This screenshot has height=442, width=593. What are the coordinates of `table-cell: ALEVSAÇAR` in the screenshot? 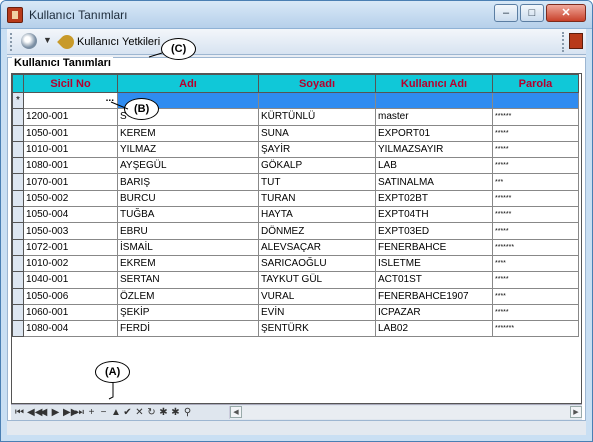 It's located at (317, 247).